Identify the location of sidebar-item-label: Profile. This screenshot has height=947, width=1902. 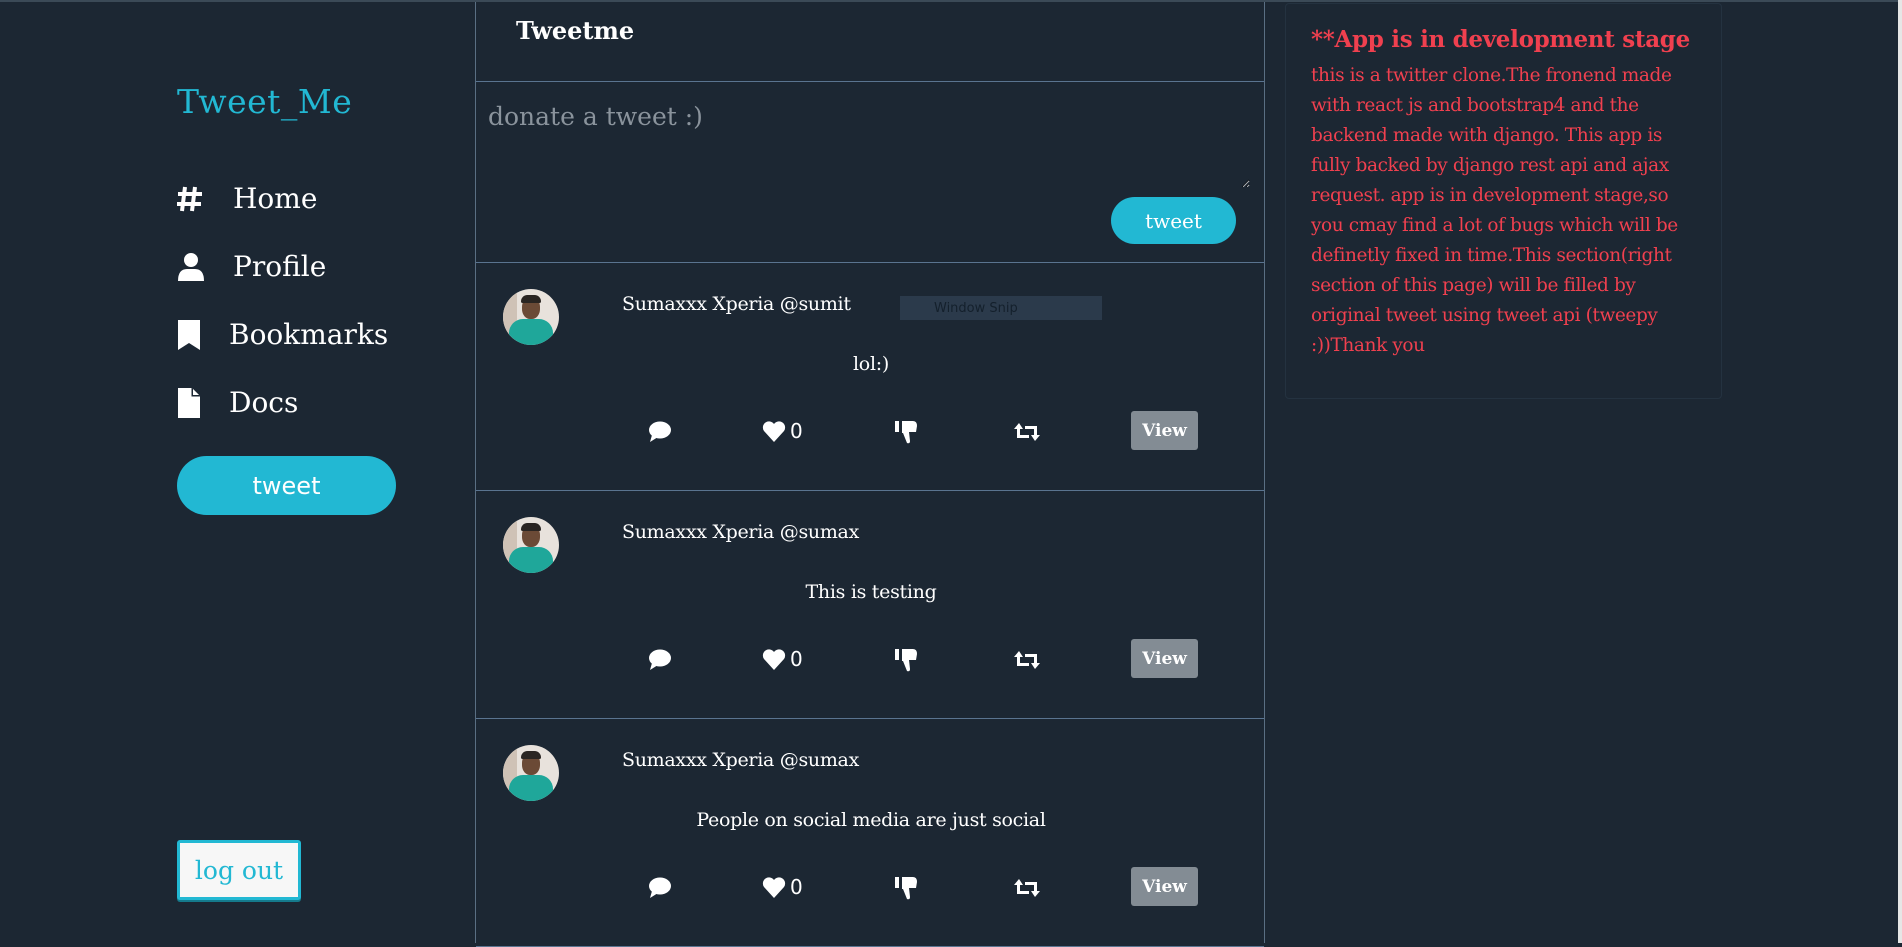
(280, 266).